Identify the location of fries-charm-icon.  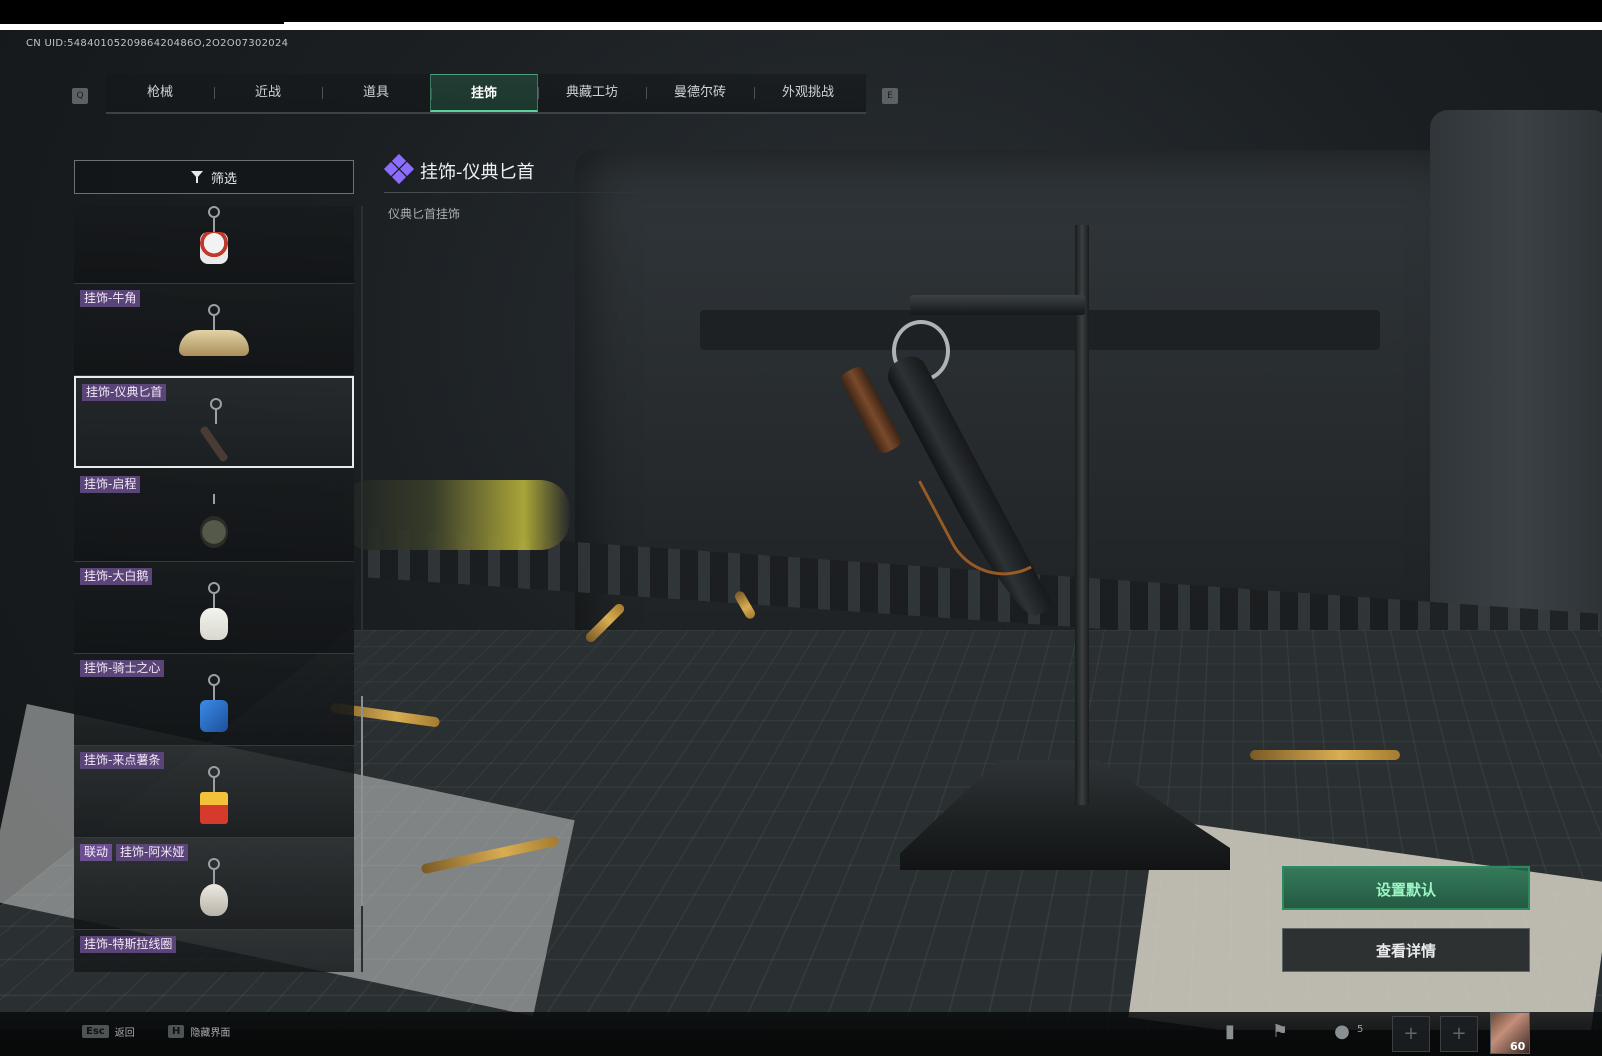
(214, 798).